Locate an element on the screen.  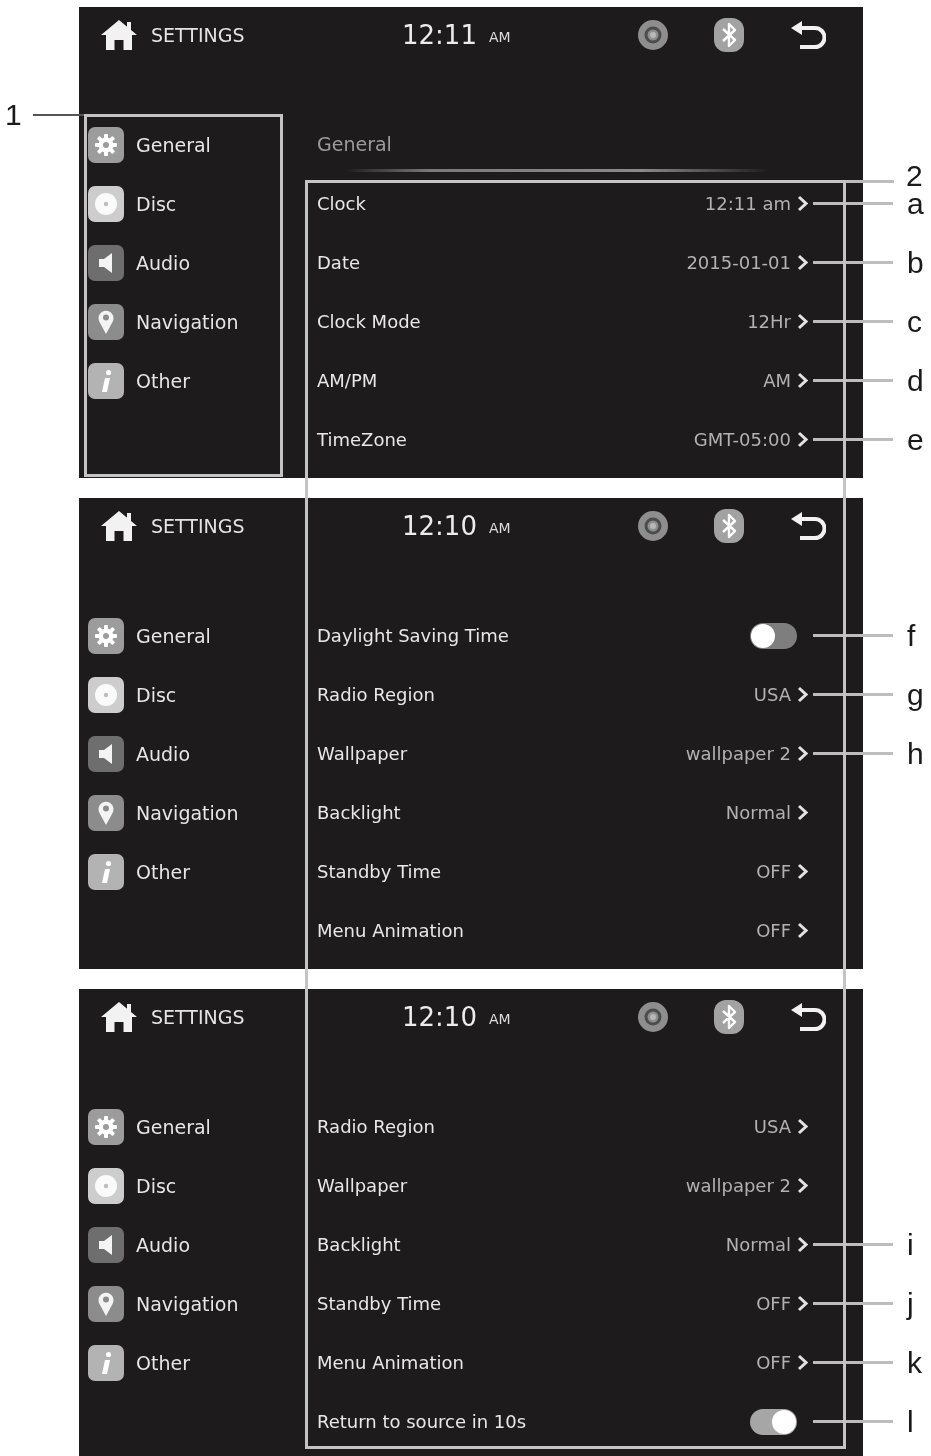
setting-value: GMT-05:00 is located at coordinates (742, 439).